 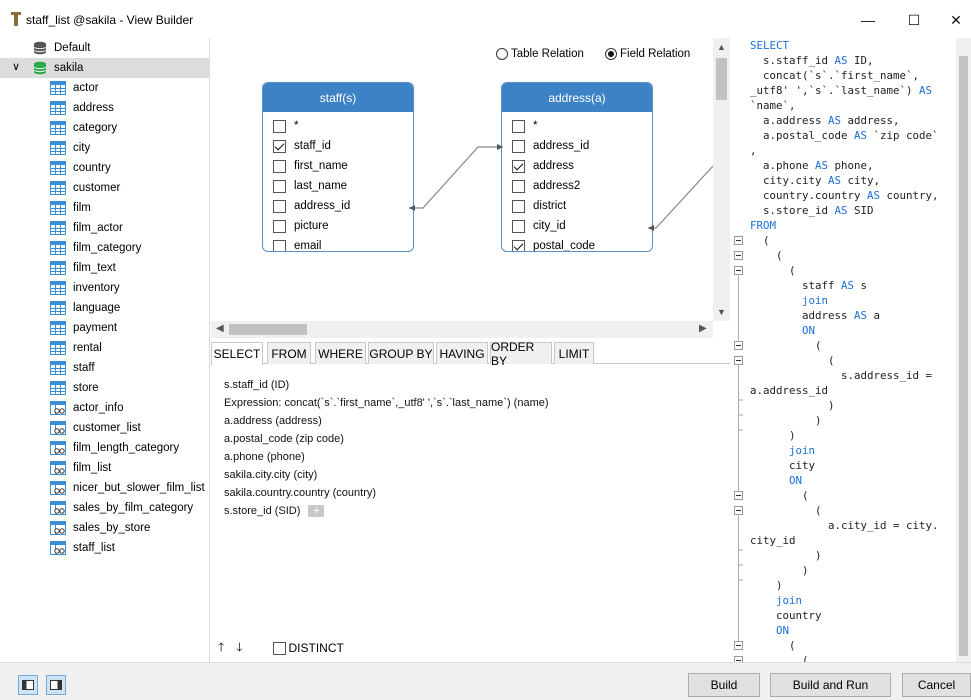 I want to click on database-green-icon, so click(x=40, y=68).